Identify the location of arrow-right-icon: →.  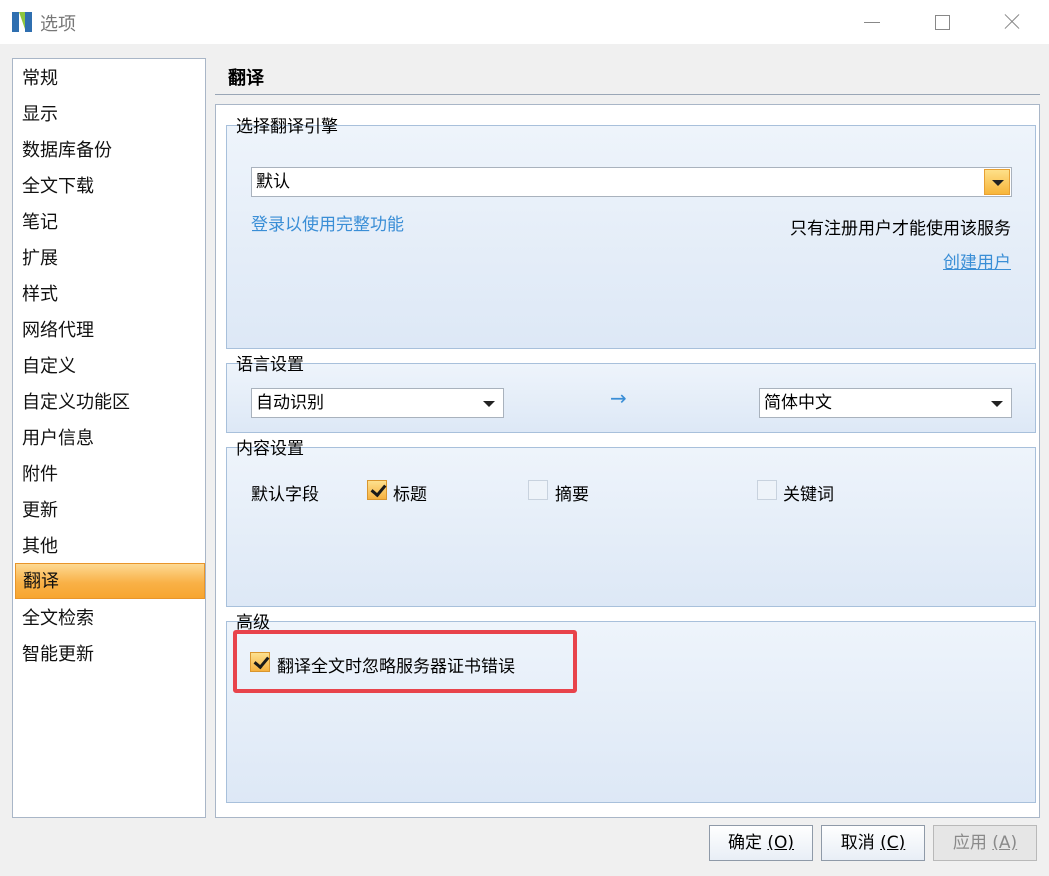
(618, 398).